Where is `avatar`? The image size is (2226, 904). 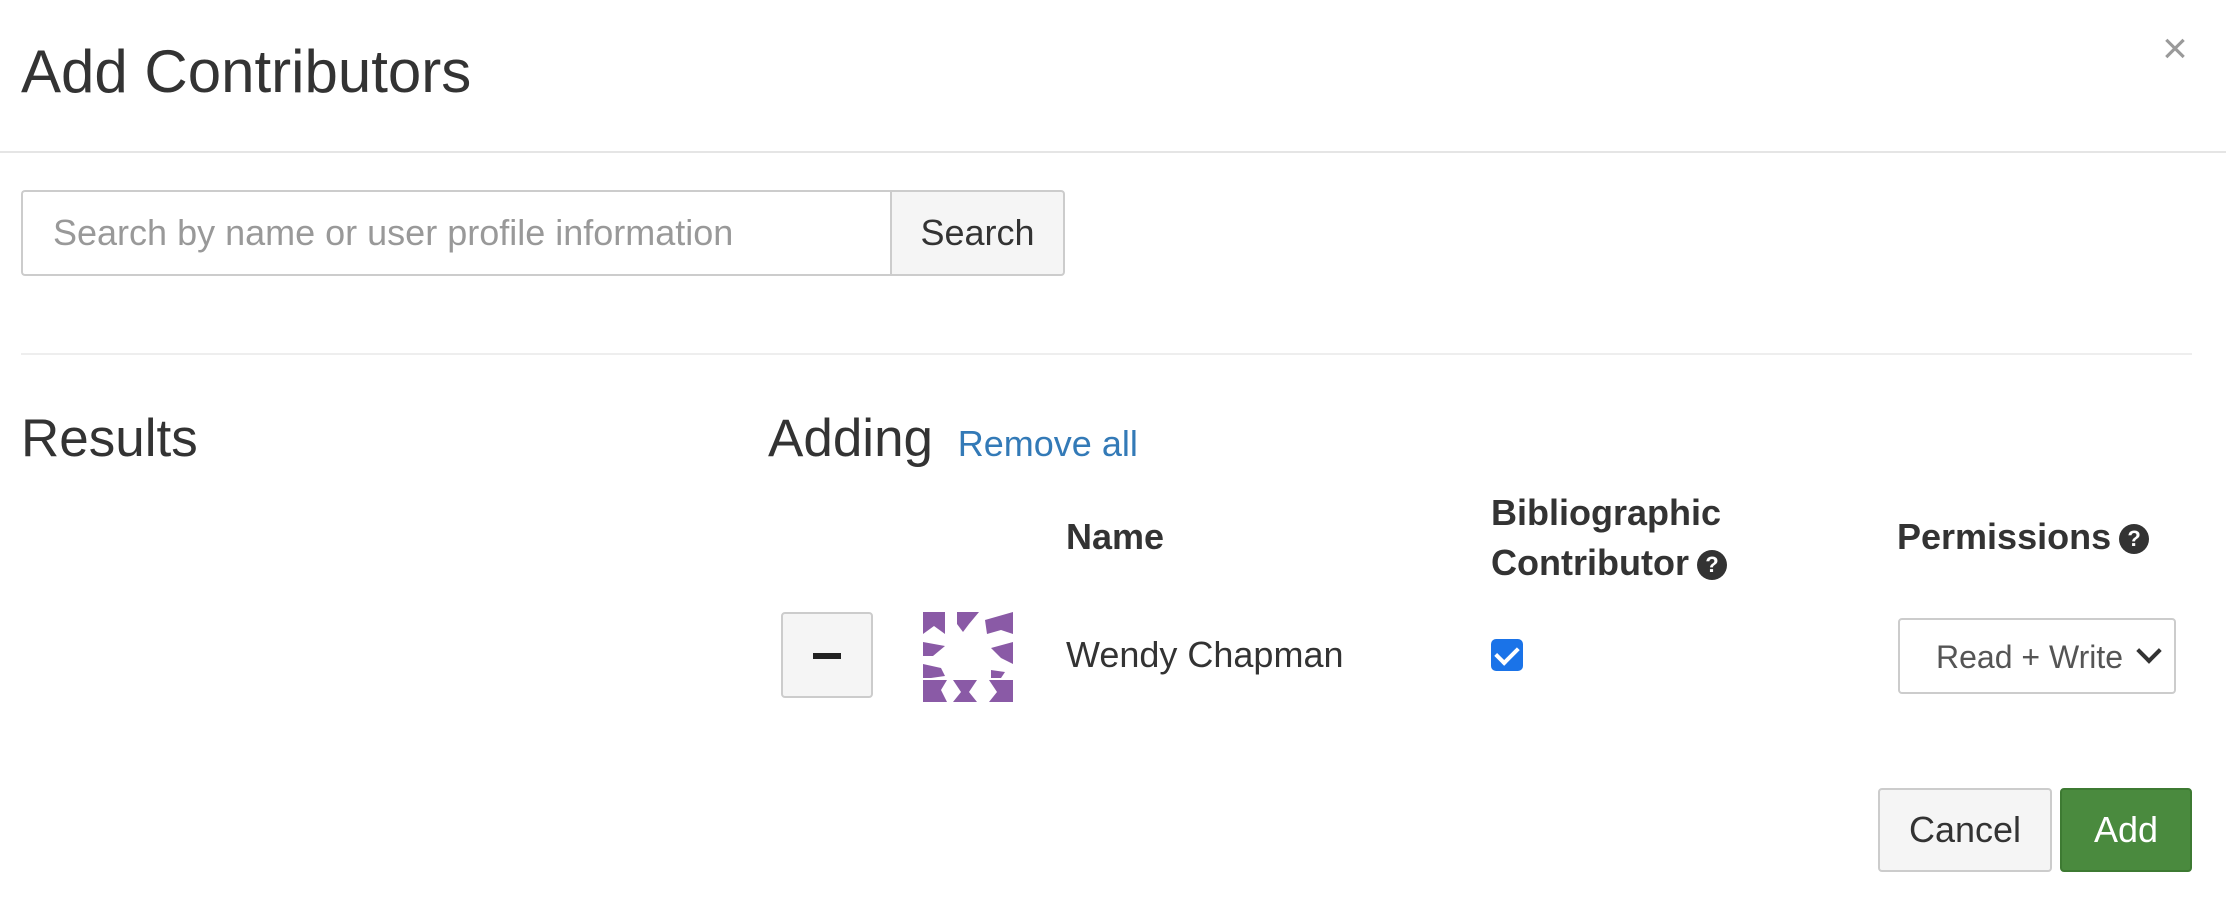
avatar is located at coordinates (968, 657).